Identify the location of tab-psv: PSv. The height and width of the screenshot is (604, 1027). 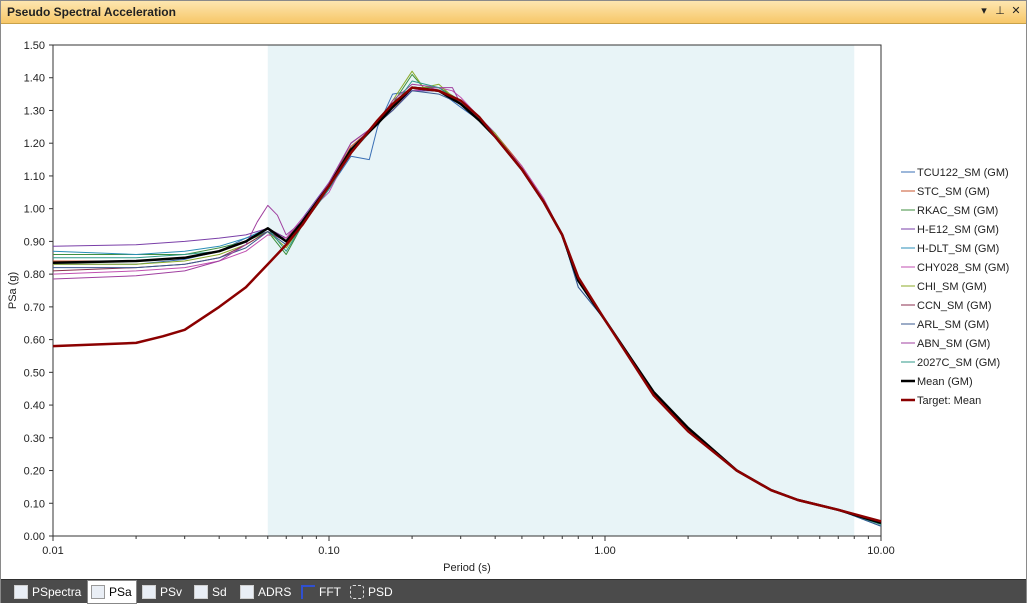
(162, 591).